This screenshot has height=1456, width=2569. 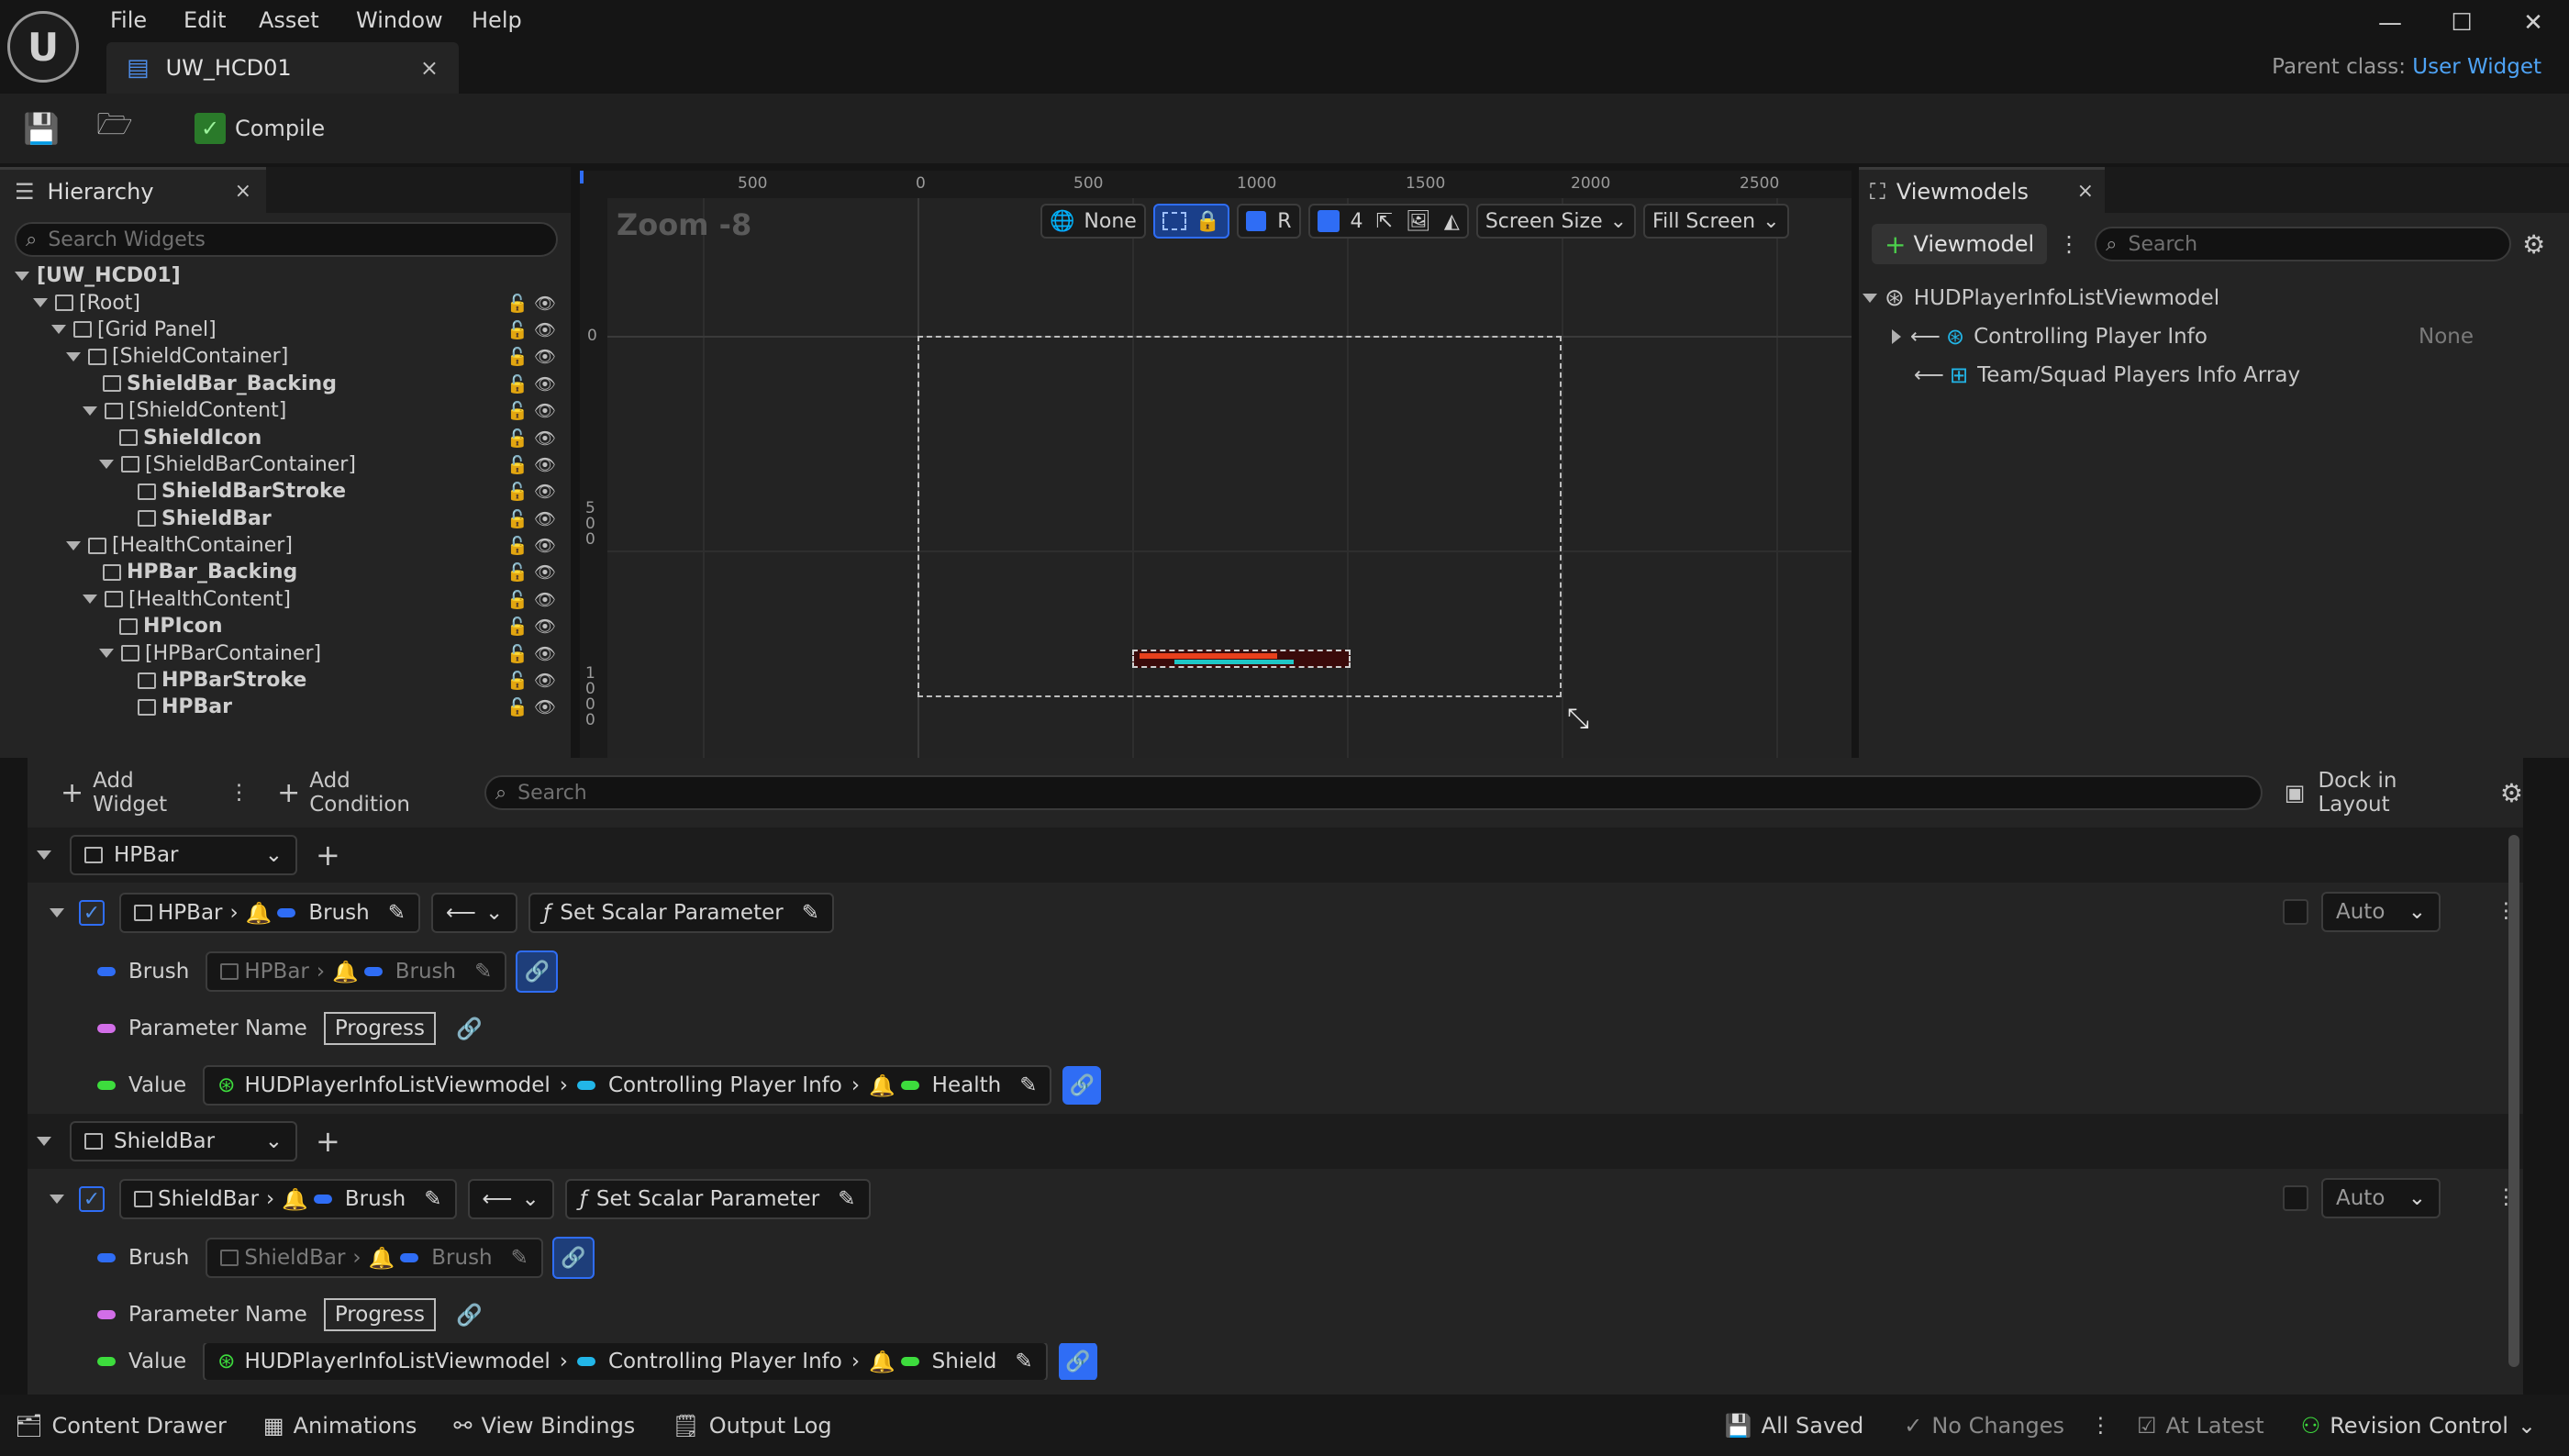 What do you see at coordinates (269, 913) in the screenshot?
I see `binding-target: HPBar › 🔔 Brush ✎` at bounding box center [269, 913].